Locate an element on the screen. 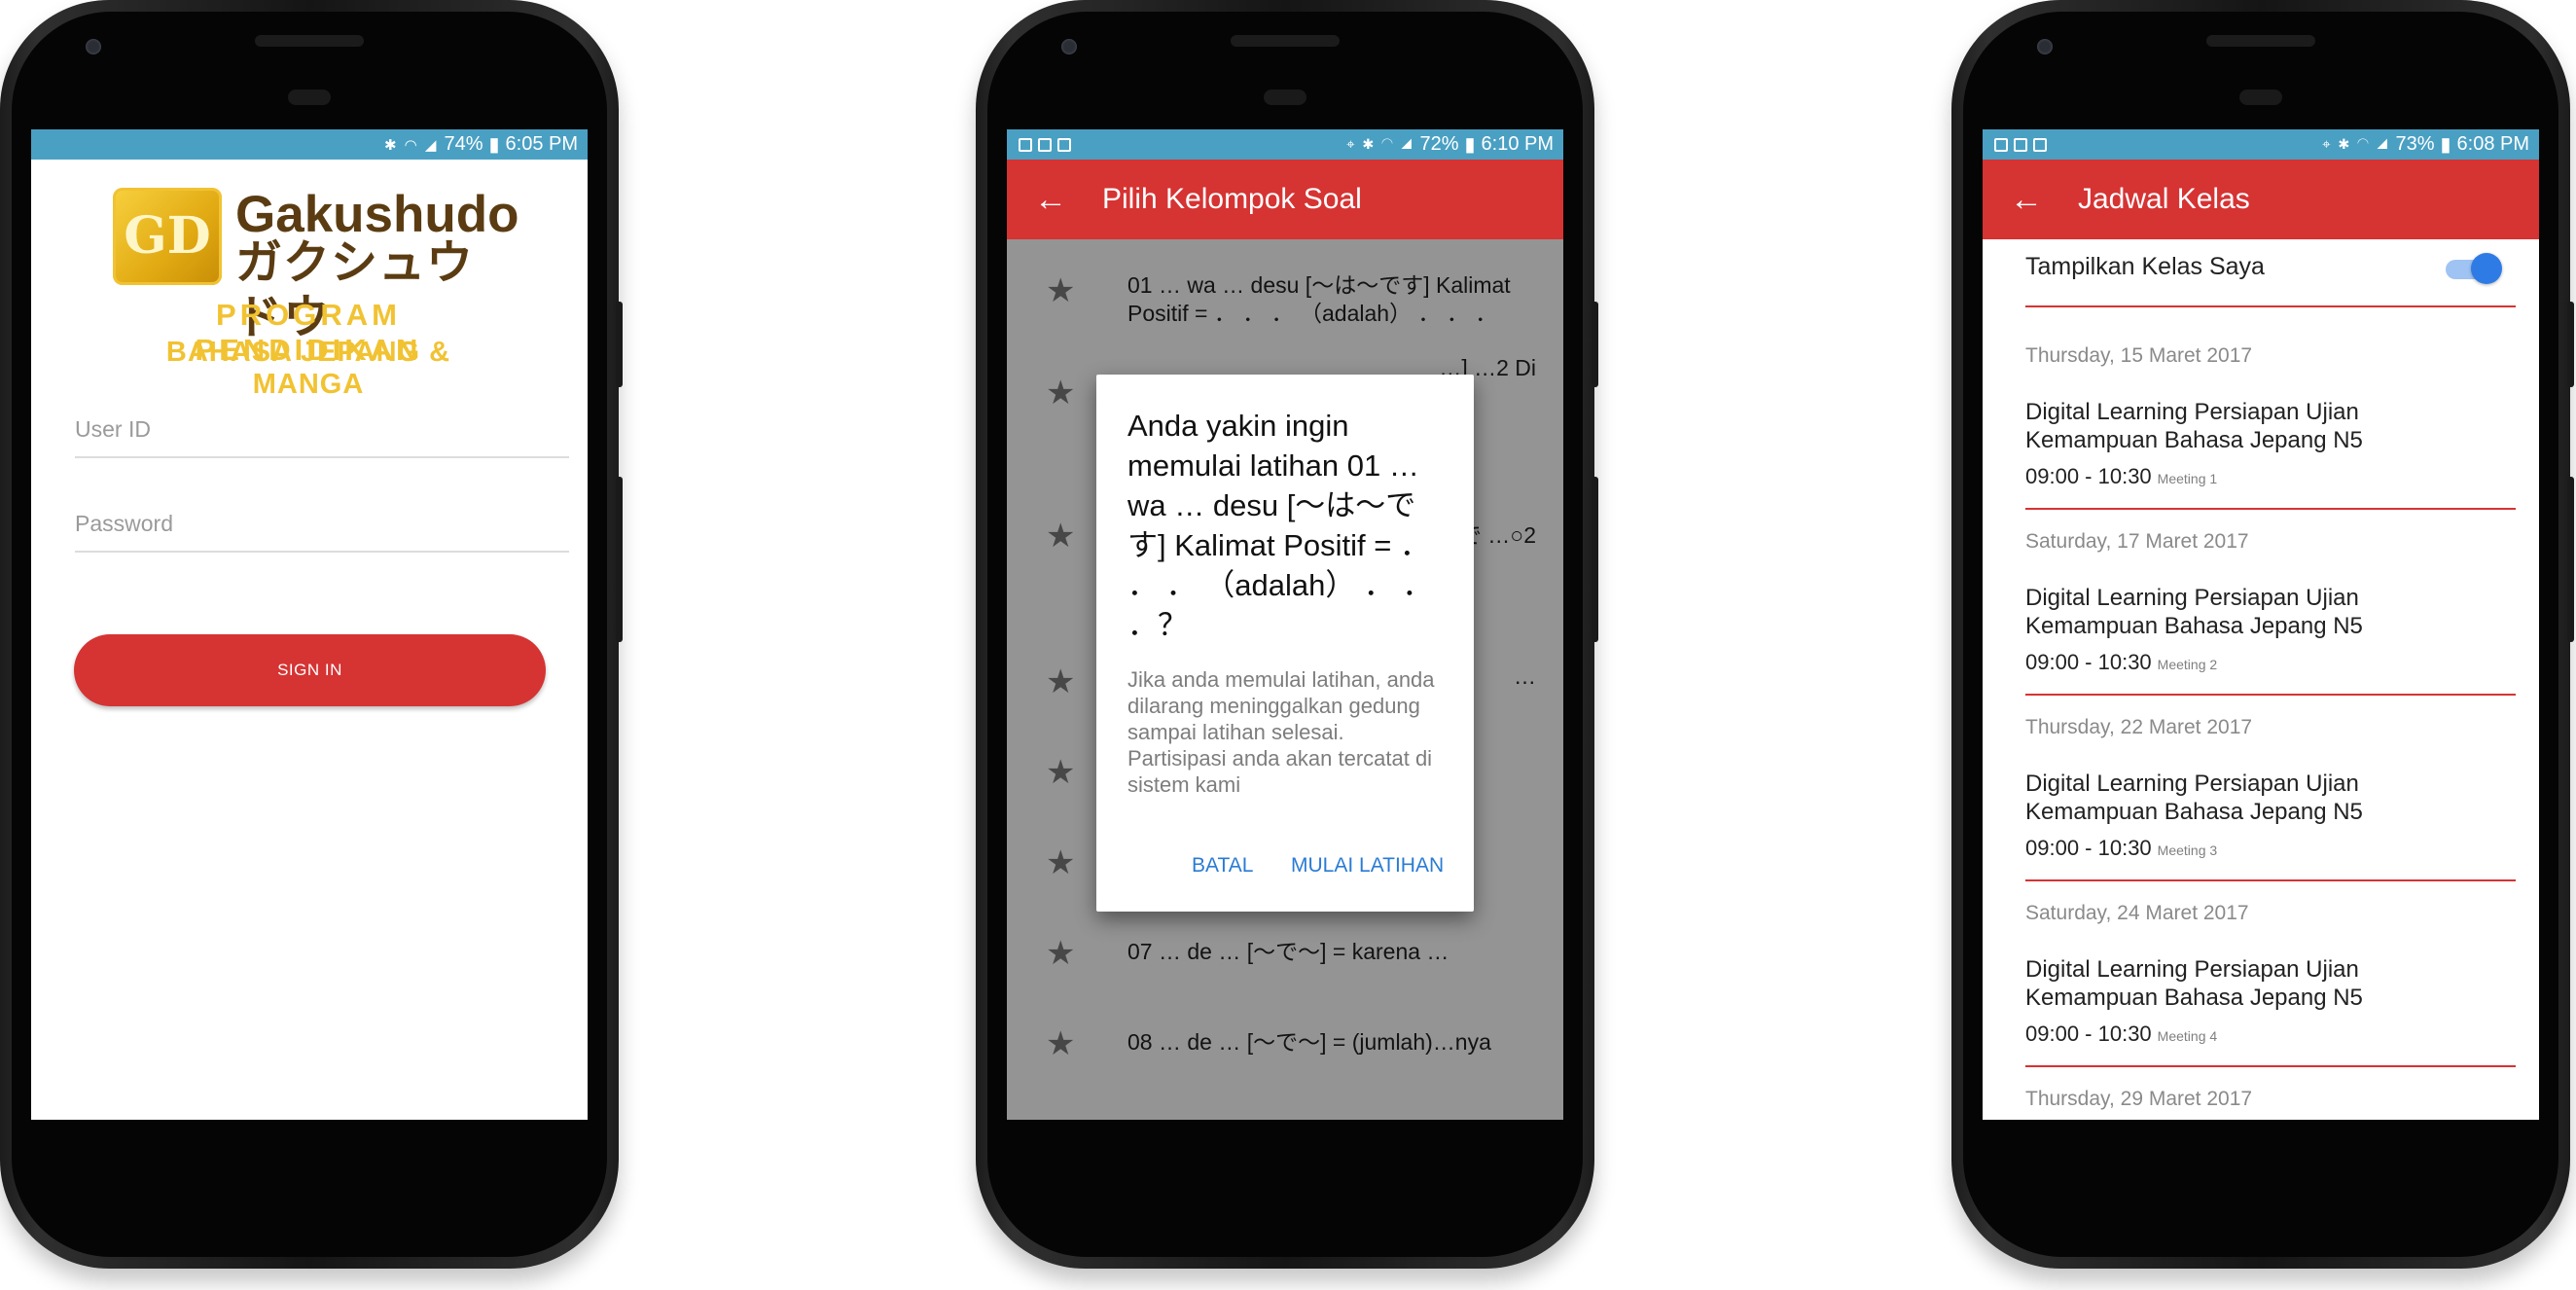 This screenshot has width=2576, height=1290. status-bar: ⌖ ✱ ◠ ◢ 72% ▮ 6:10 PM is located at coordinates (1285, 144).